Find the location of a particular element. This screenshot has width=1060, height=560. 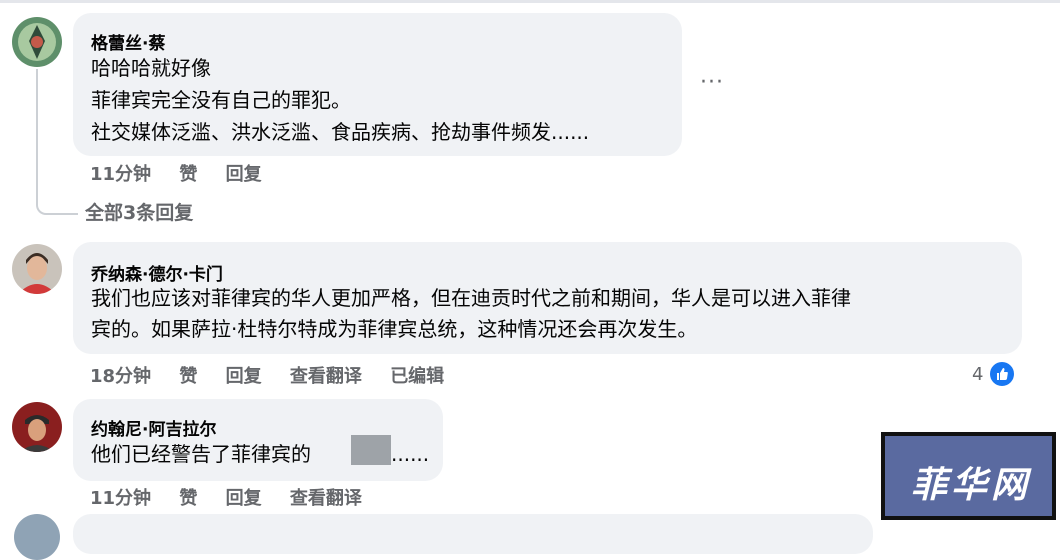

comment-actions: 11分钟 赞 回复 is located at coordinates (187, 173).